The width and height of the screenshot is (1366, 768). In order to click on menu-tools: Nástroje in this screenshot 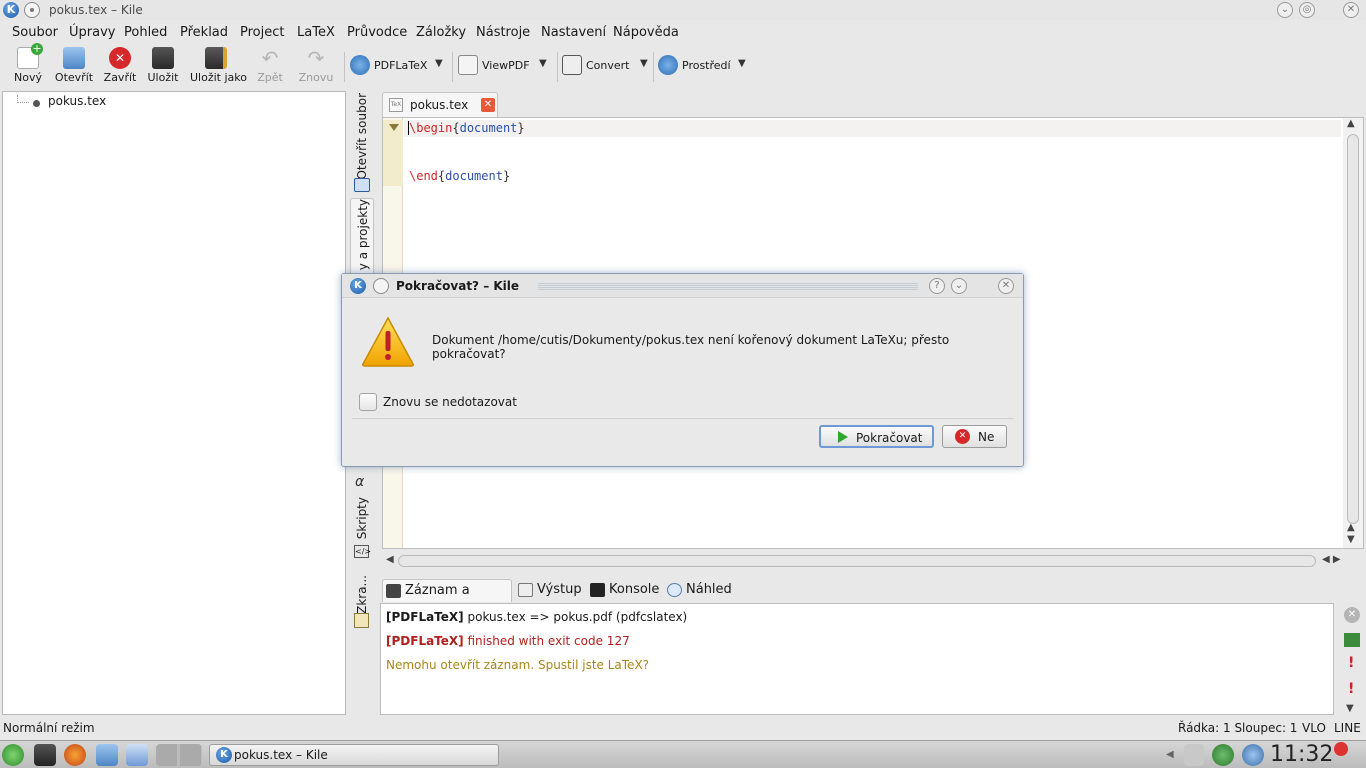, I will do `click(503, 32)`.